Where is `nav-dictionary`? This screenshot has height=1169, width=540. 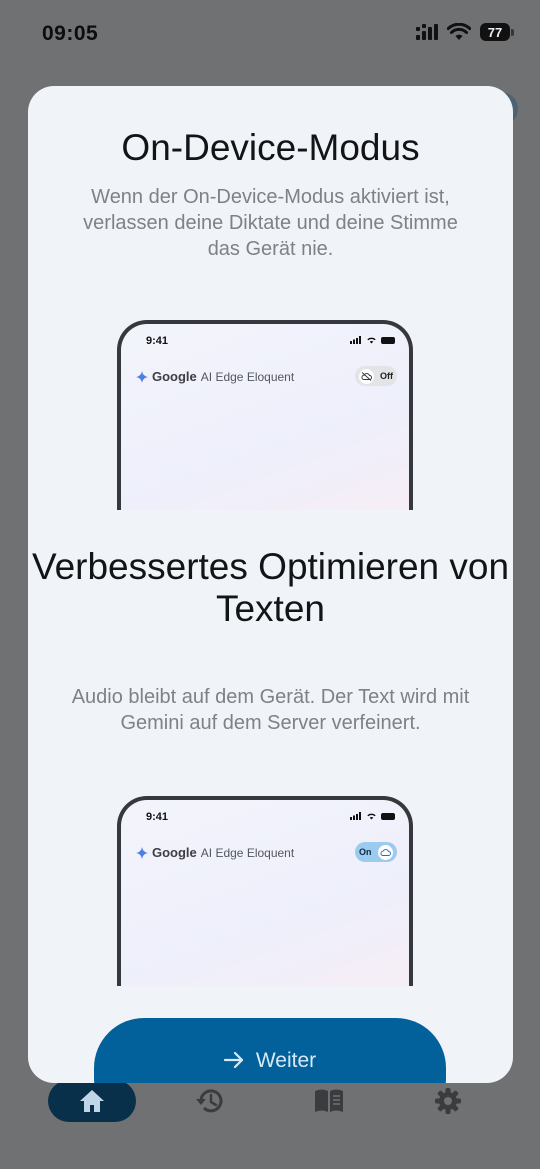
nav-dictionary is located at coordinates (329, 1101).